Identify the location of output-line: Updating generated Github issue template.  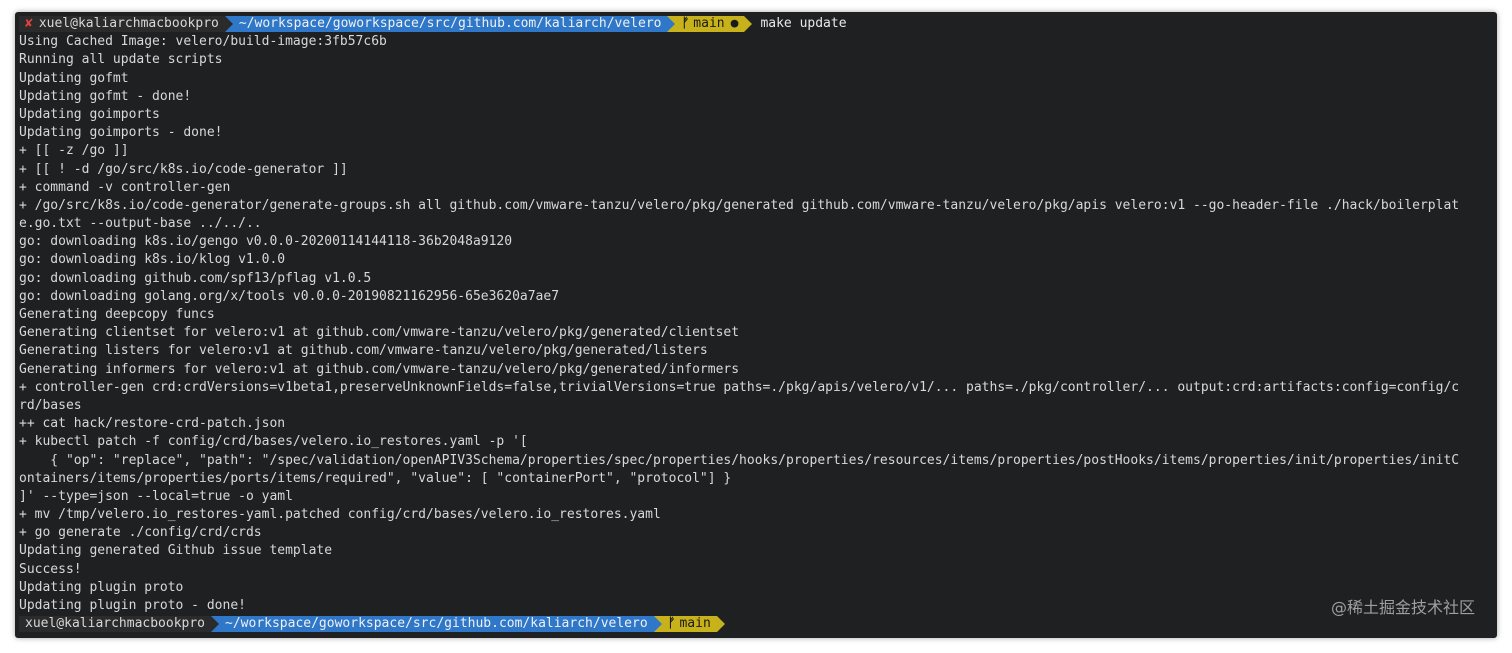
(176, 551).